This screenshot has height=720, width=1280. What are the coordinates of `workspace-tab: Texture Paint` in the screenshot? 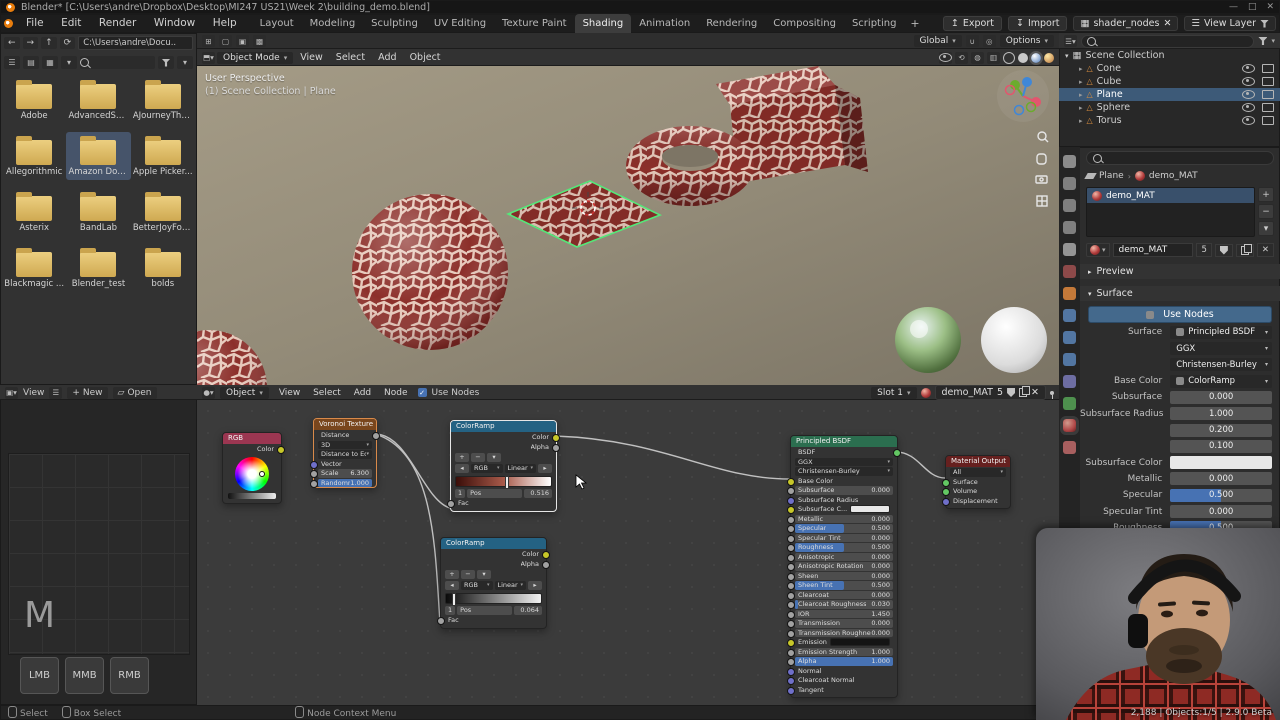 It's located at (534, 23).